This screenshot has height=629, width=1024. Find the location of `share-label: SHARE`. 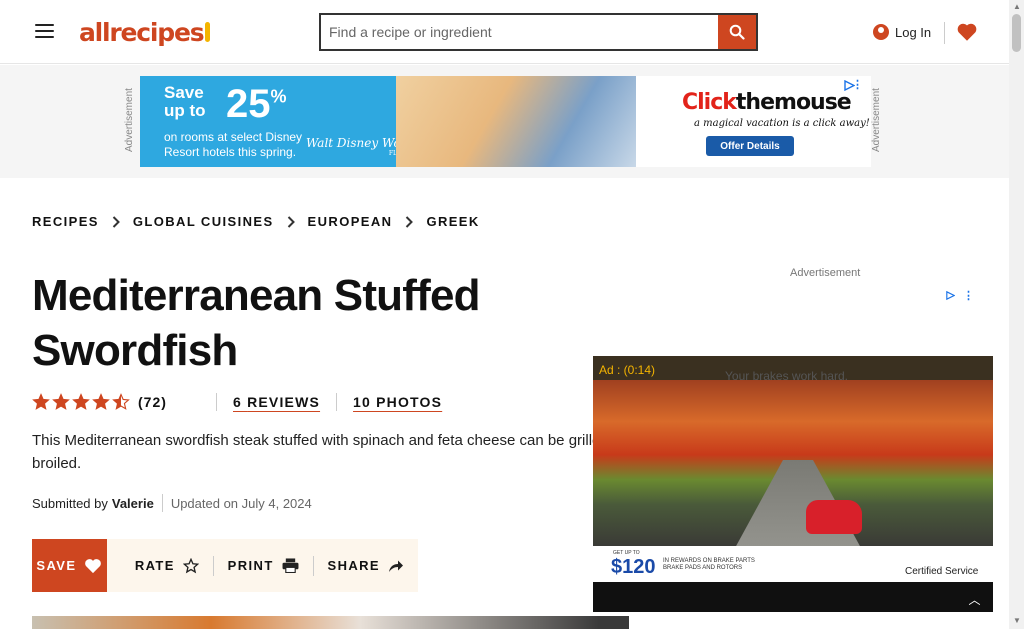

share-label: SHARE is located at coordinates (354, 565).